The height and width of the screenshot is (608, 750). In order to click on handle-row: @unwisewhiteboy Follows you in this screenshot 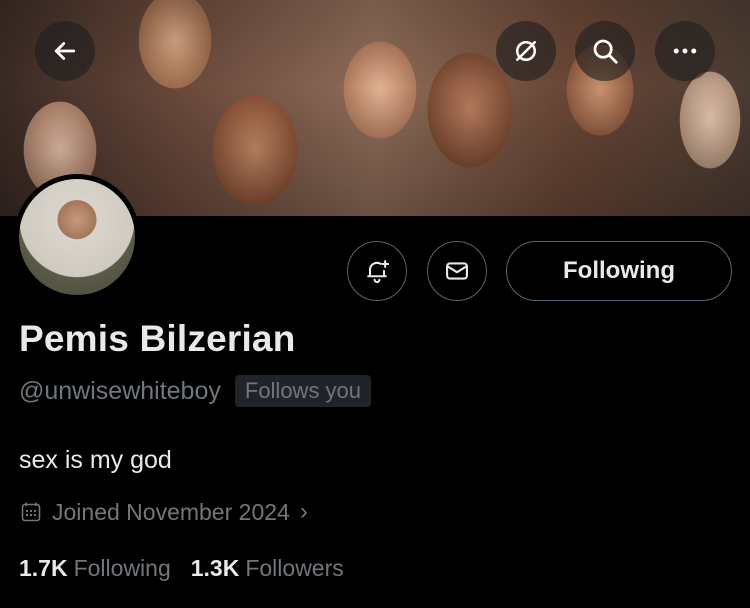, I will do `click(195, 391)`.